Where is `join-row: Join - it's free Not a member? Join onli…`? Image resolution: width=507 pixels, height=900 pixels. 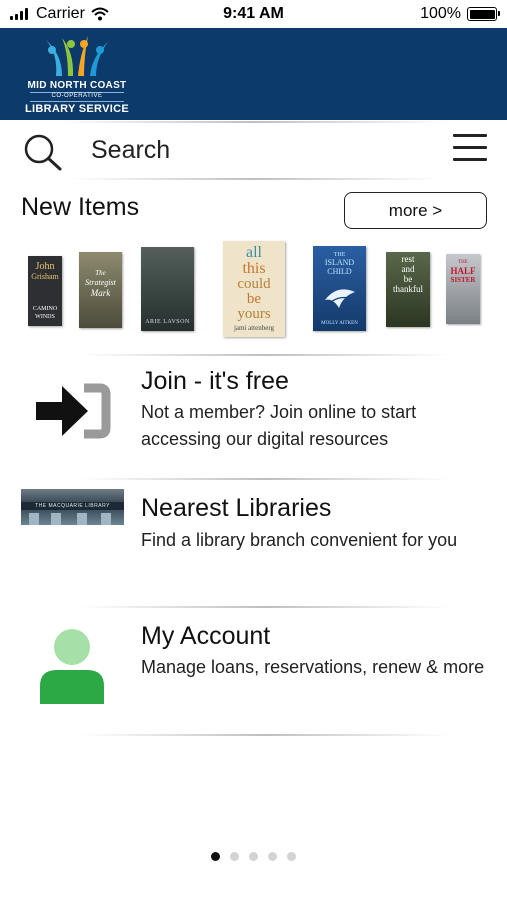
join-row: Join - it's free Not a member? Join onli… is located at coordinates (253, 417).